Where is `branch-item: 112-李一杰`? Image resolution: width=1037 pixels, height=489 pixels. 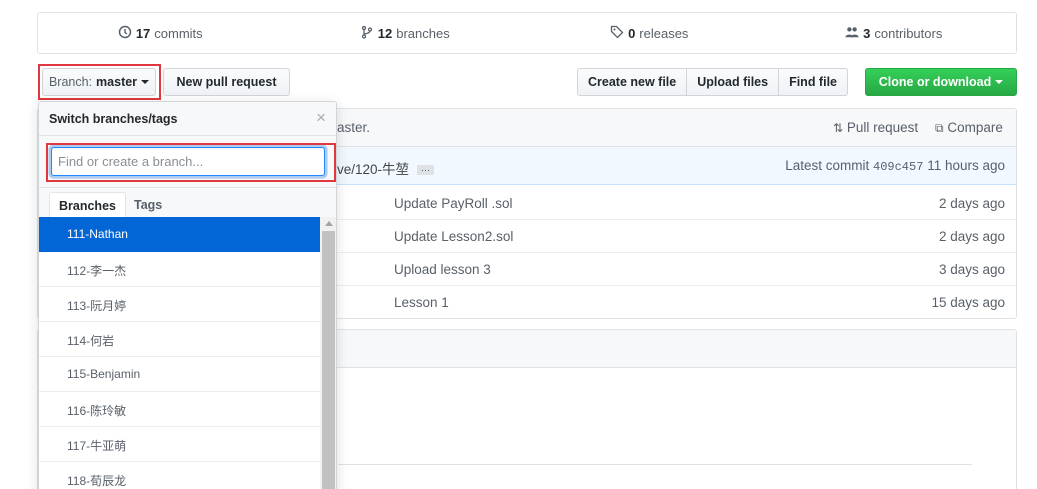 branch-item: 112-李一杰 is located at coordinates (179, 269).